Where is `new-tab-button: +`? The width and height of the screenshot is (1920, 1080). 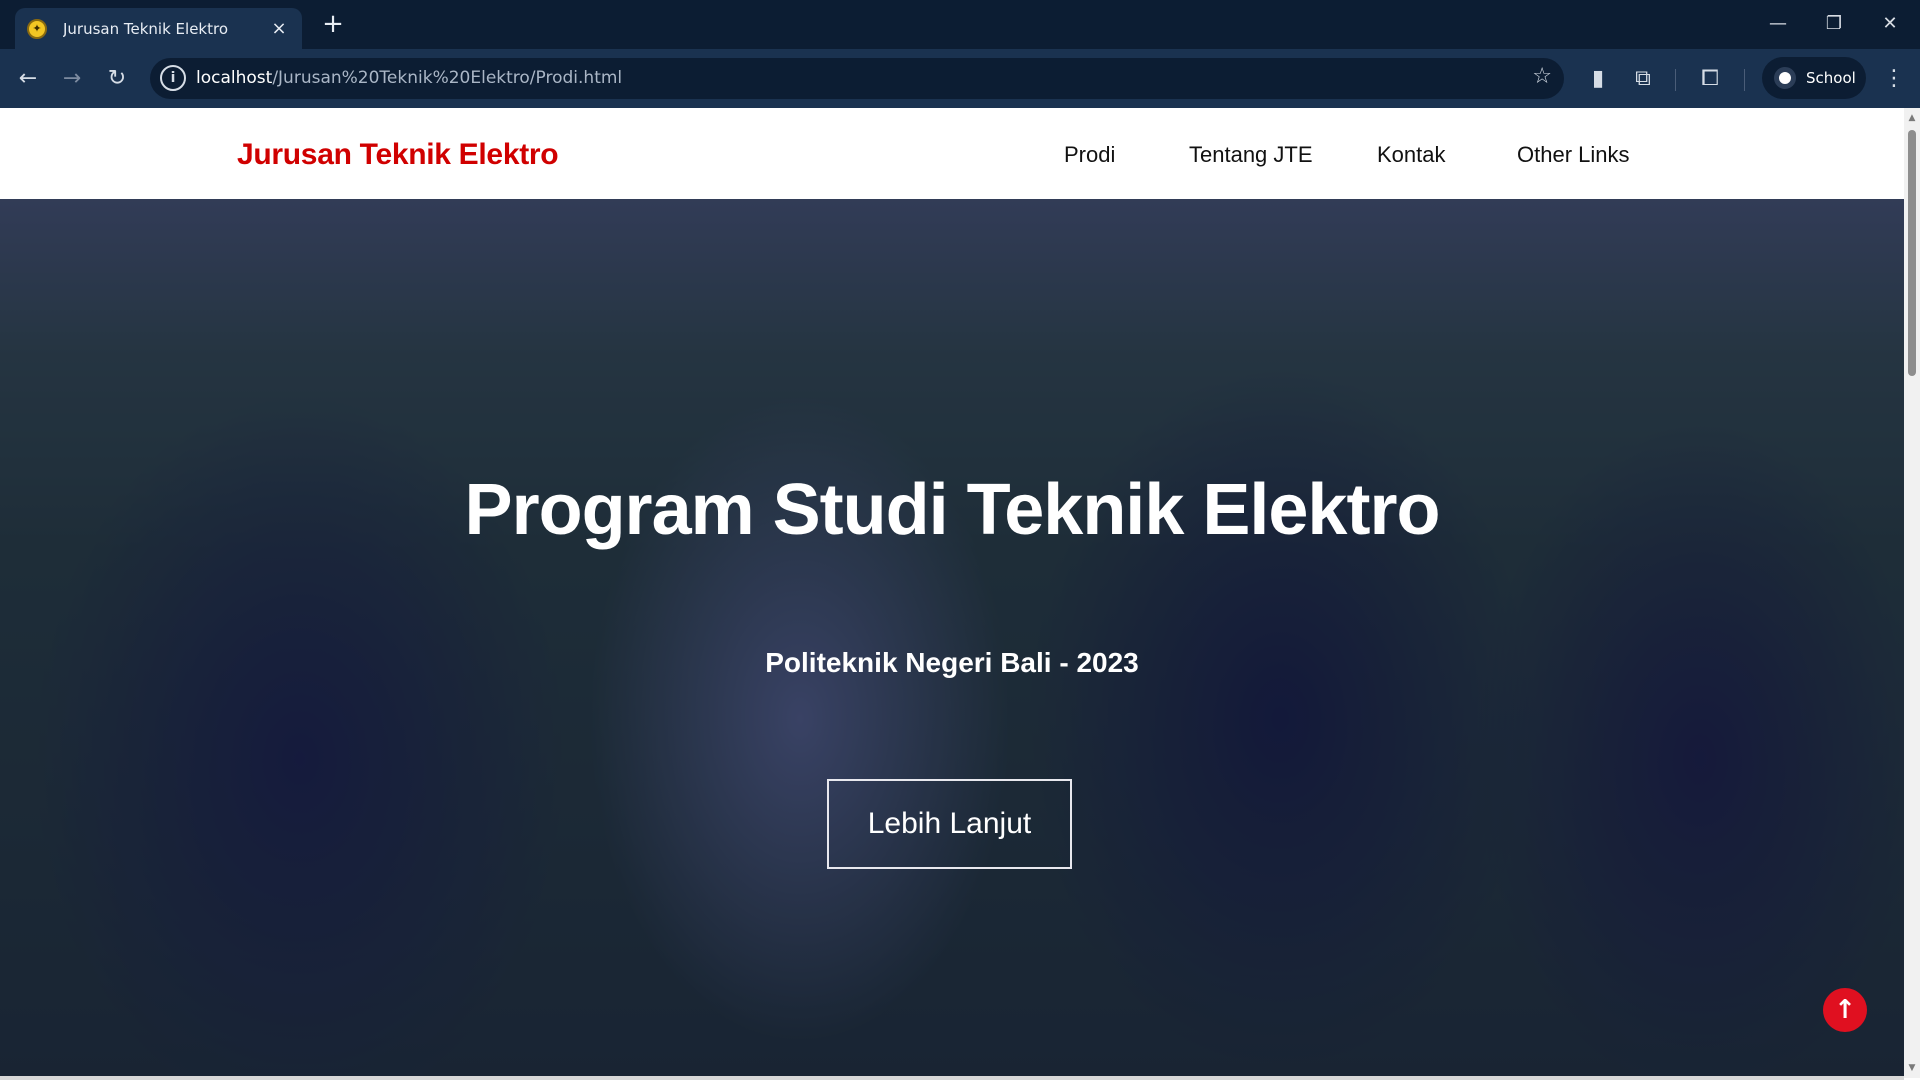 new-tab-button: + is located at coordinates (333, 25).